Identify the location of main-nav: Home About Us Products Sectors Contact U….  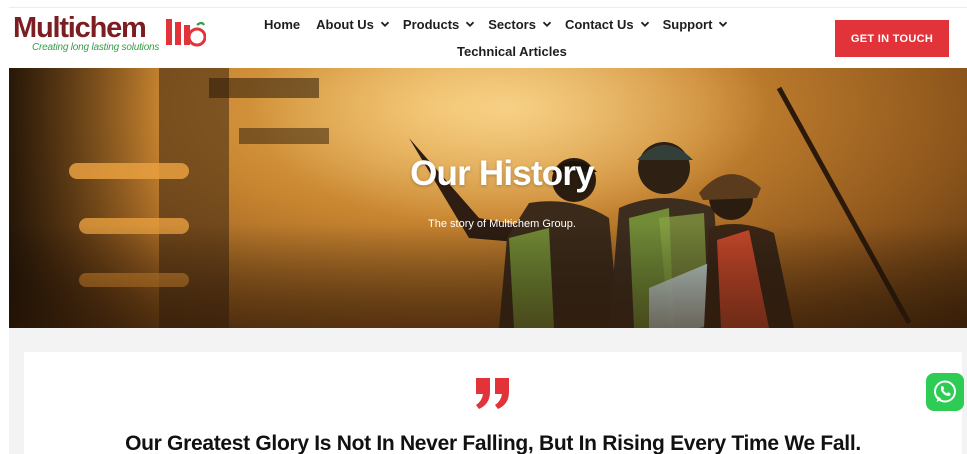
(496, 24).